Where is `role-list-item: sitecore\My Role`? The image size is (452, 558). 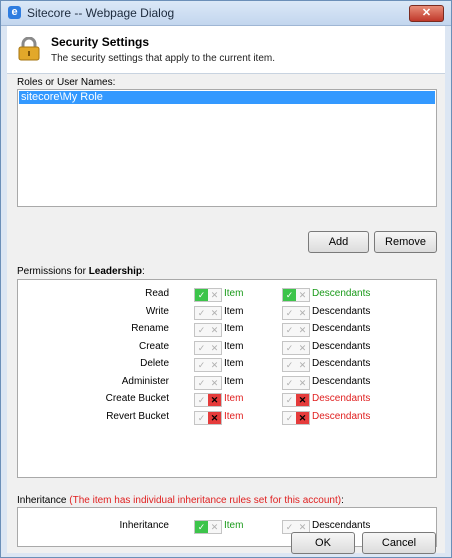 role-list-item: sitecore\My Role is located at coordinates (227, 97).